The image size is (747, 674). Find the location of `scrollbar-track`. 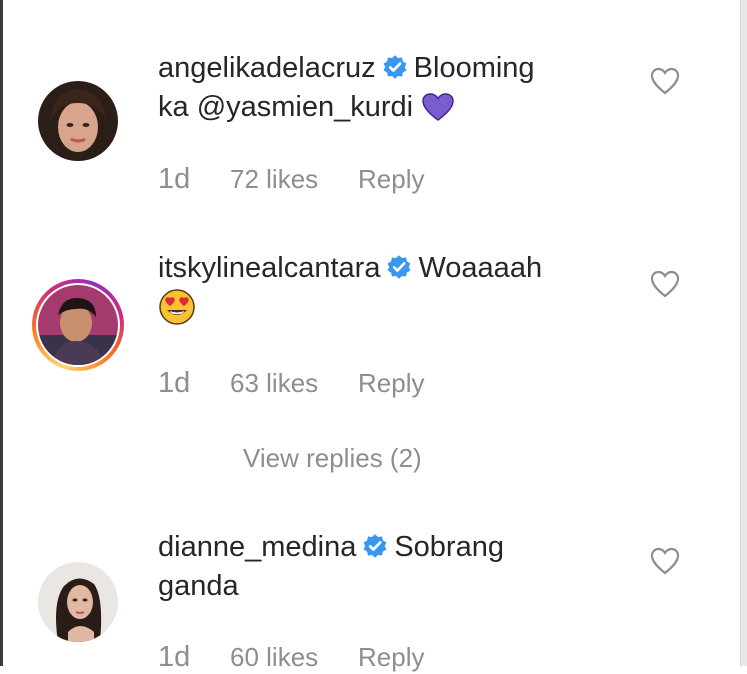

scrollbar-track is located at coordinates (743, 333).